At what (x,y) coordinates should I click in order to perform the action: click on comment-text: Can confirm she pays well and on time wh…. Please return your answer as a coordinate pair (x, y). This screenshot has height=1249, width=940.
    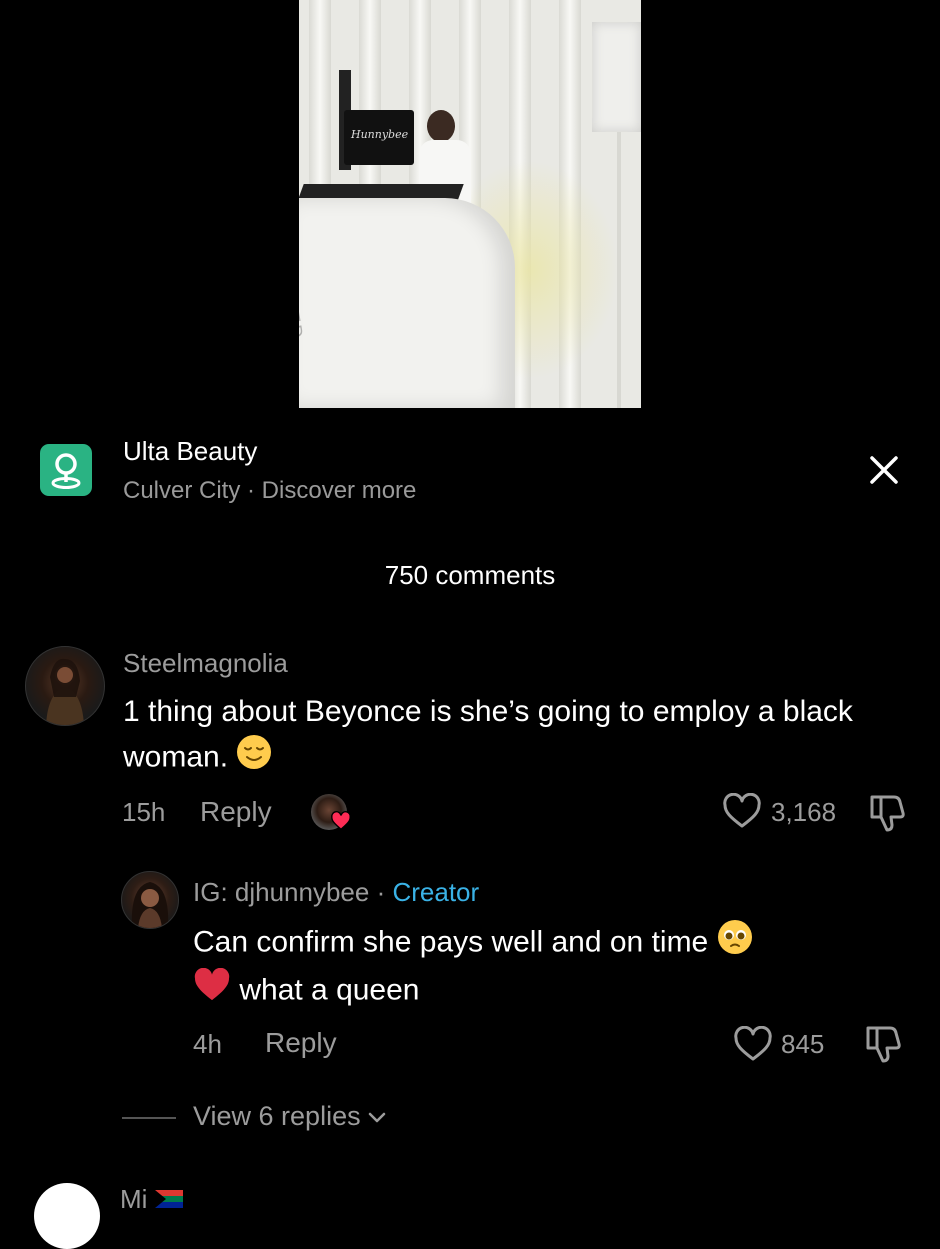
    Looking at the image, I should click on (543, 967).